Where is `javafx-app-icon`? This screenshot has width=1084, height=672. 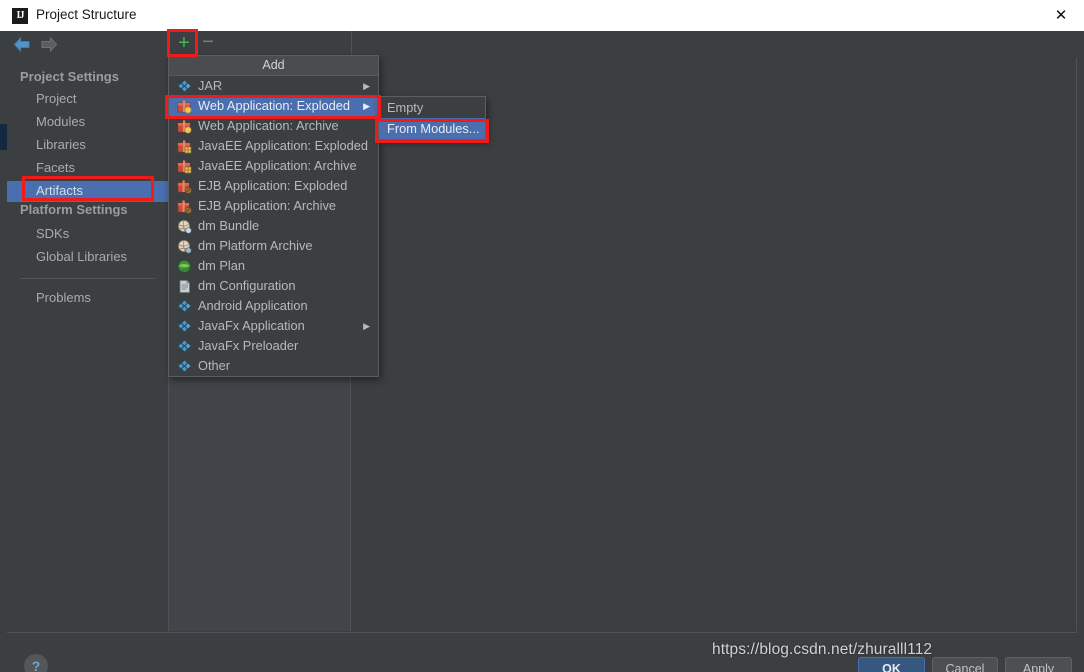 javafx-app-icon is located at coordinates (184, 326).